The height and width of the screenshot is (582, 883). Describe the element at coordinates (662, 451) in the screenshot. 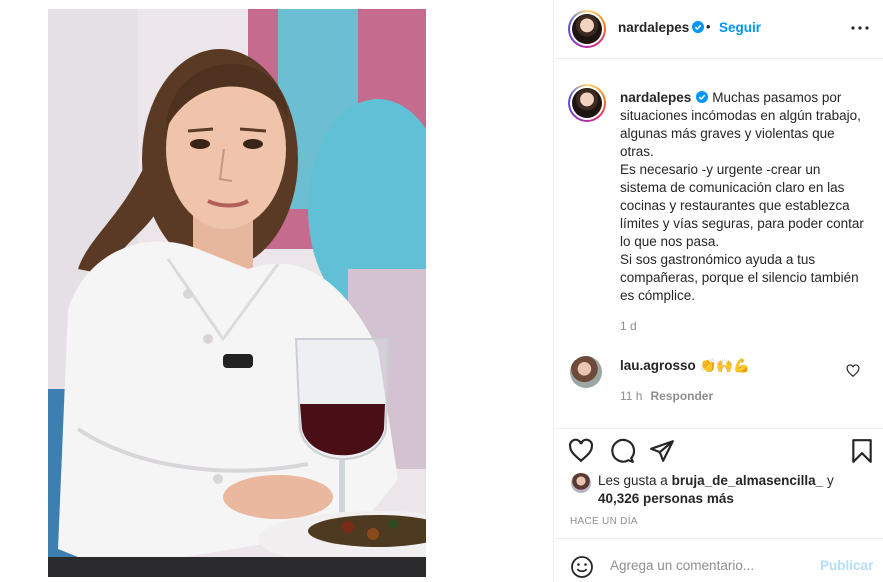

I see `paper-plane-icon` at that location.